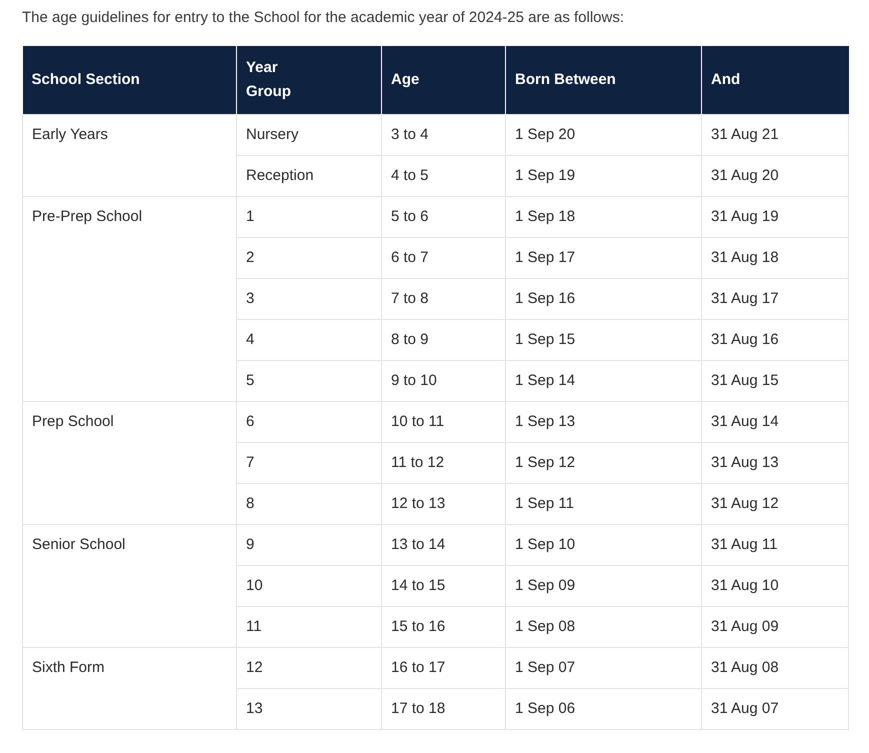 This screenshot has width=869, height=753. I want to click on table-cell: 1 Sep 11, so click(604, 504).